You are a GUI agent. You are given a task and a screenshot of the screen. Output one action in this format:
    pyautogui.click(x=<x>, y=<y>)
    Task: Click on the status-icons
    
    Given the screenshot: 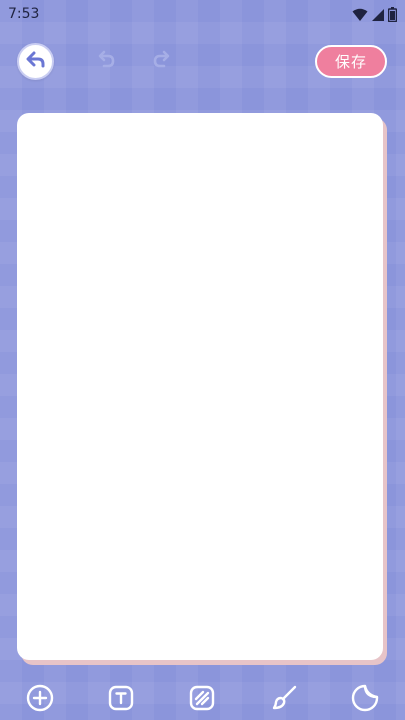 What is the action you would take?
    pyautogui.click(x=374, y=14)
    